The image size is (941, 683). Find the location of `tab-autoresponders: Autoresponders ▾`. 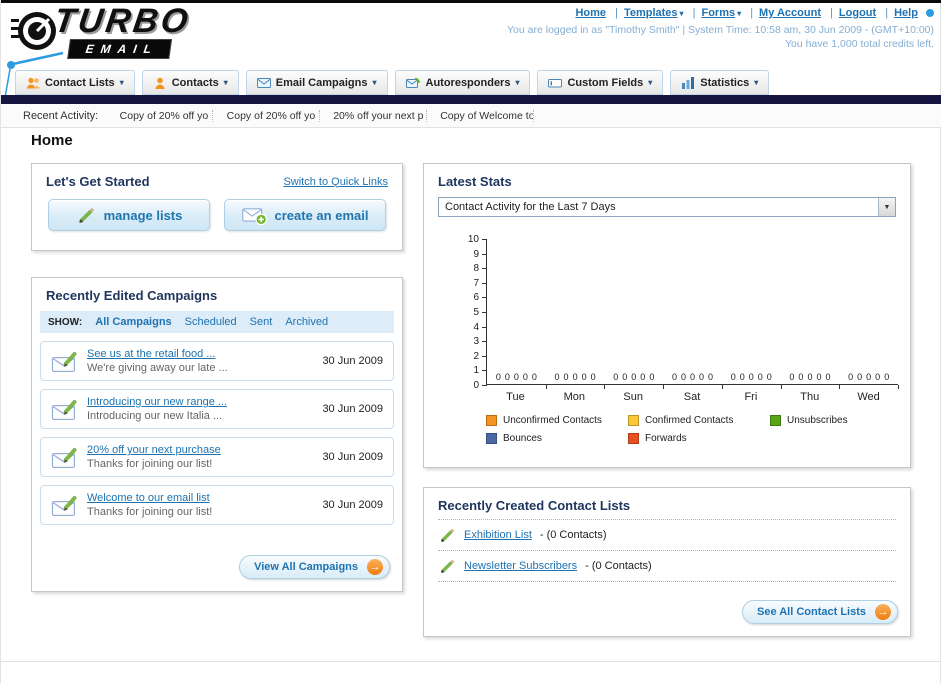

tab-autoresponders: Autoresponders ▾ is located at coordinates (462, 82).